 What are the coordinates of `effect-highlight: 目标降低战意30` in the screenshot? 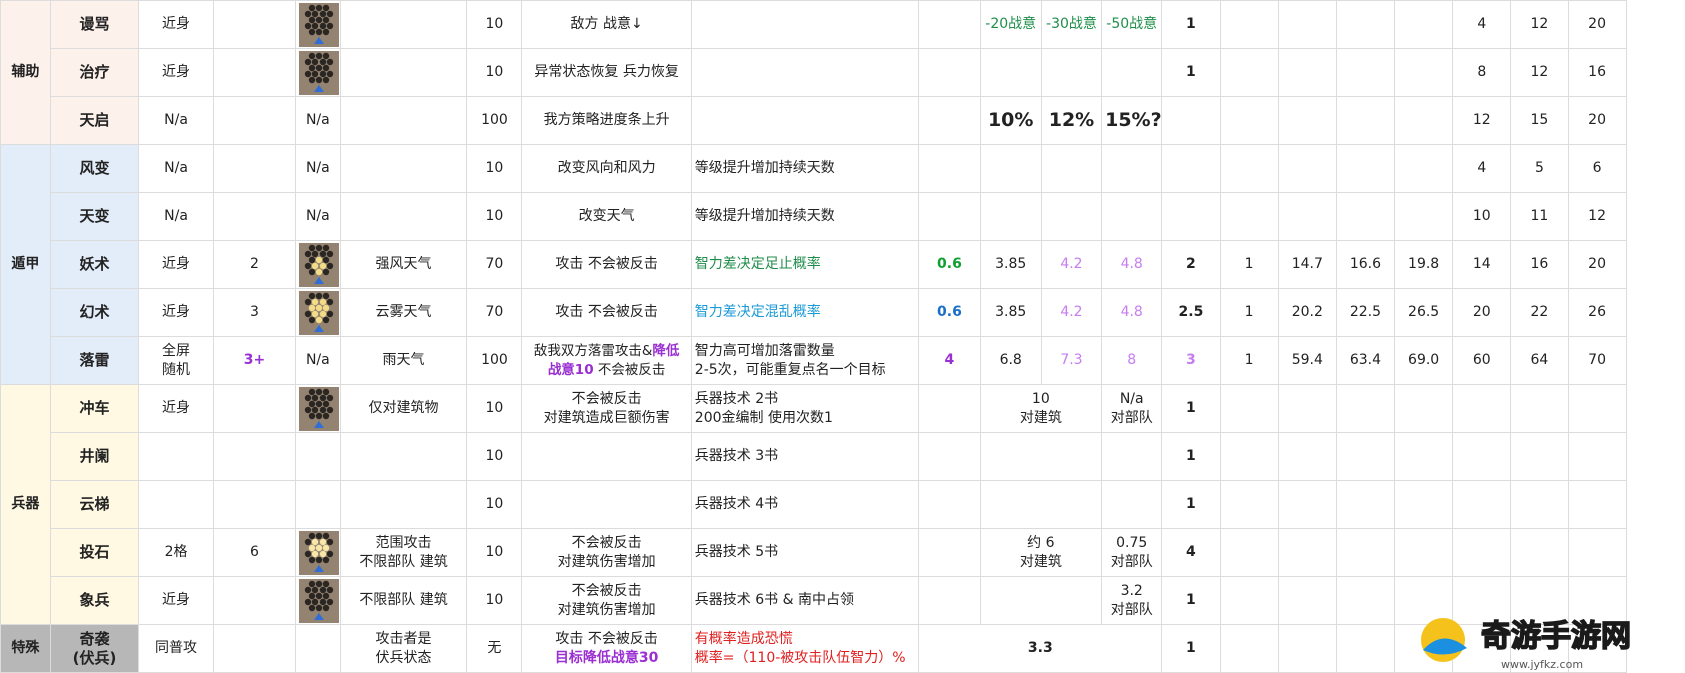 It's located at (606, 657).